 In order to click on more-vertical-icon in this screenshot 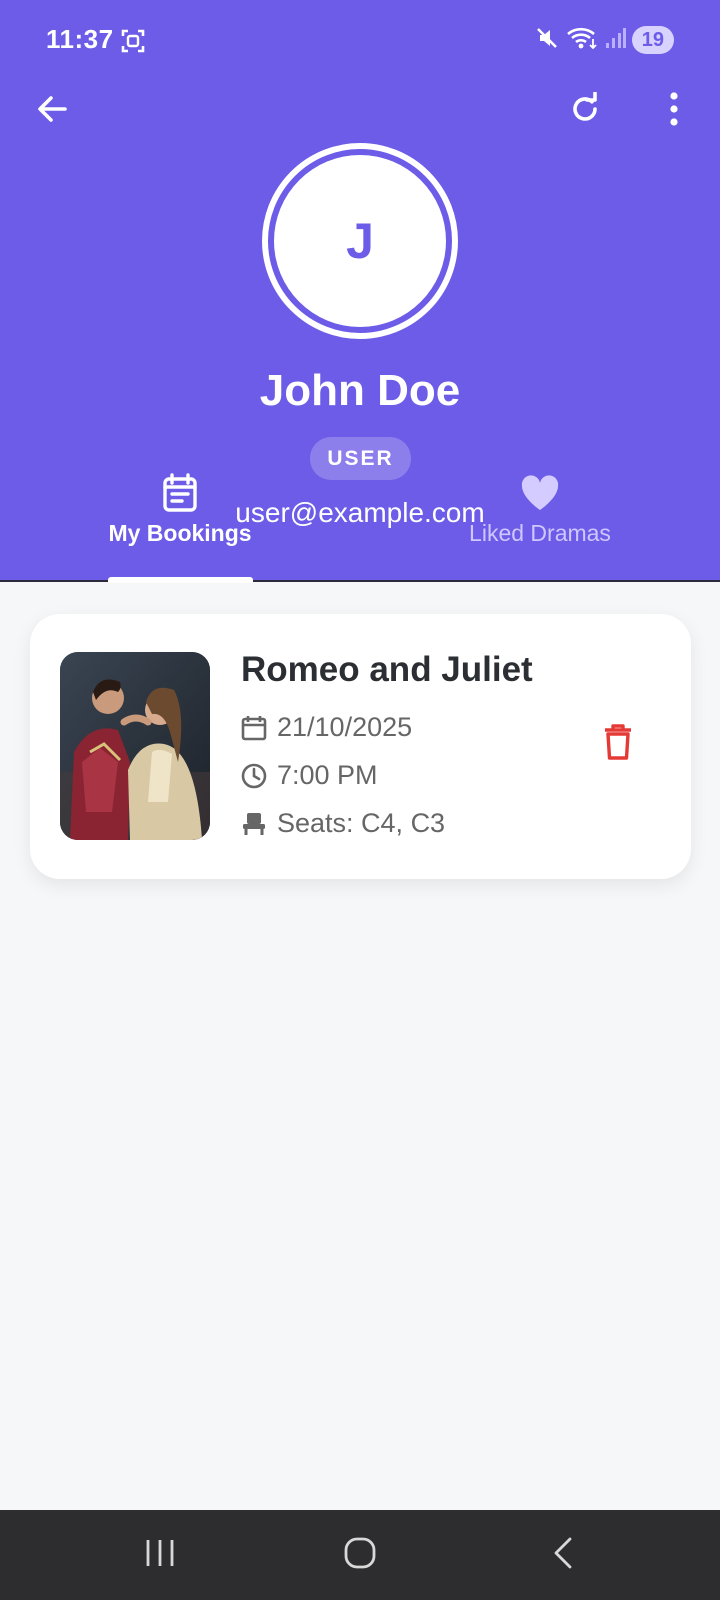, I will do `click(674, 111)`.